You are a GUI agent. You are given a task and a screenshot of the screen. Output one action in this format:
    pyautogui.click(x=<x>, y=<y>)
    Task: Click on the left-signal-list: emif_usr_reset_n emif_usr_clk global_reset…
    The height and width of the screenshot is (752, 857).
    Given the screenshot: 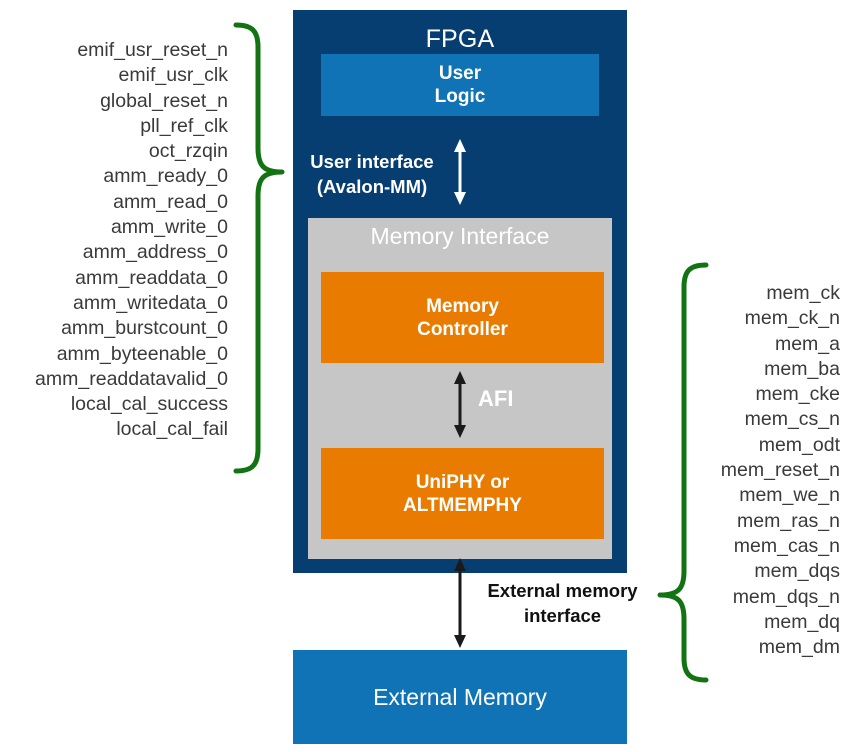 What is the action you would take?
    pyautogui.click(x=114, y=240)
    